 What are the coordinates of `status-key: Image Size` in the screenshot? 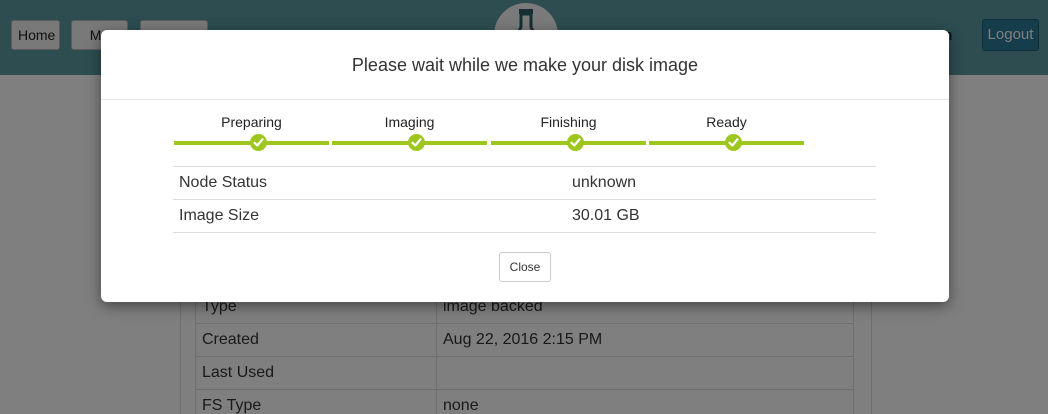 It's located at (369, 216).